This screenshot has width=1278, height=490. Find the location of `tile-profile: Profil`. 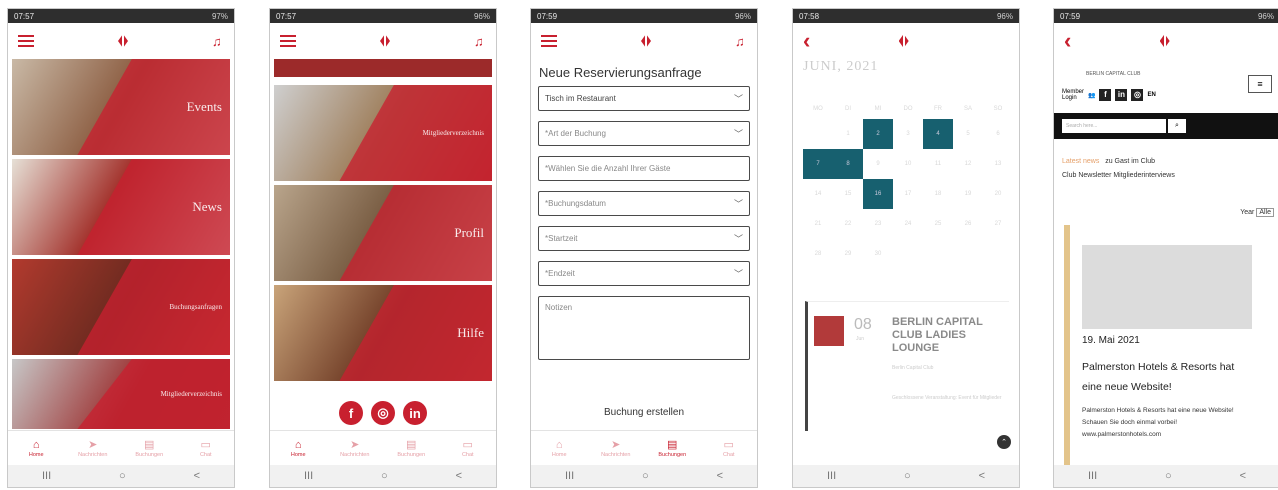

tile-profile: Profil is located at coordinates (383, 233).